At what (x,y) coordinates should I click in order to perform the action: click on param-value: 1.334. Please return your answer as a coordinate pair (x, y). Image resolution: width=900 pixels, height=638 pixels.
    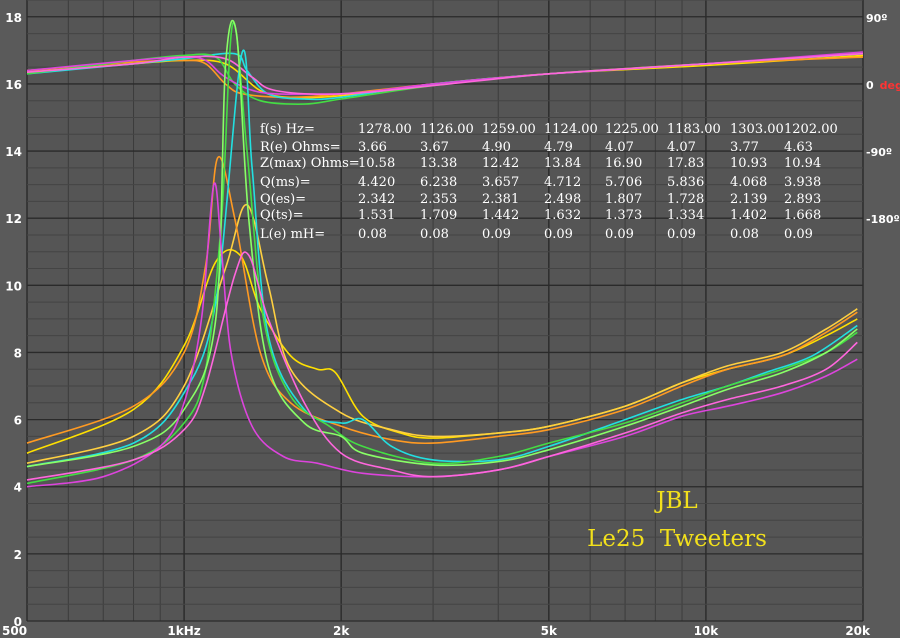
    Looking at the image, I should click on (685, 215).